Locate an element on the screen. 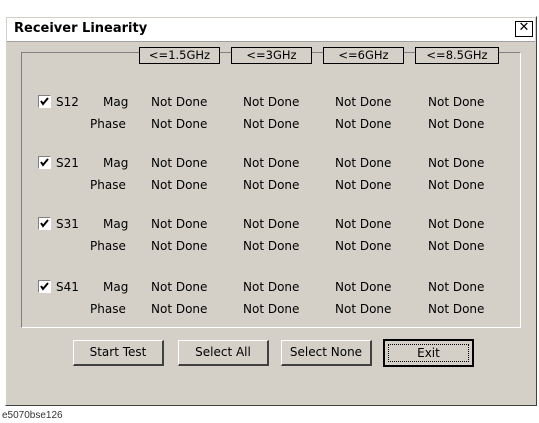  s31-mag-1-5ghz: Not Done is located at coordinates (179, 224).